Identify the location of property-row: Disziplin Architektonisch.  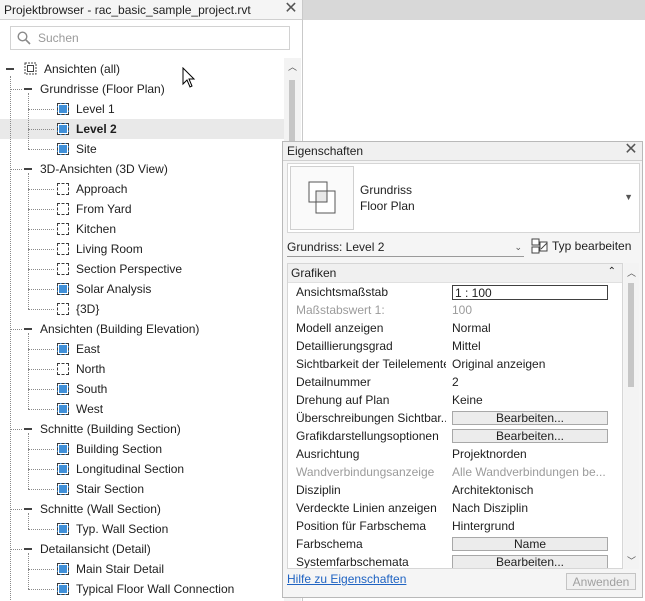
(455, 490).